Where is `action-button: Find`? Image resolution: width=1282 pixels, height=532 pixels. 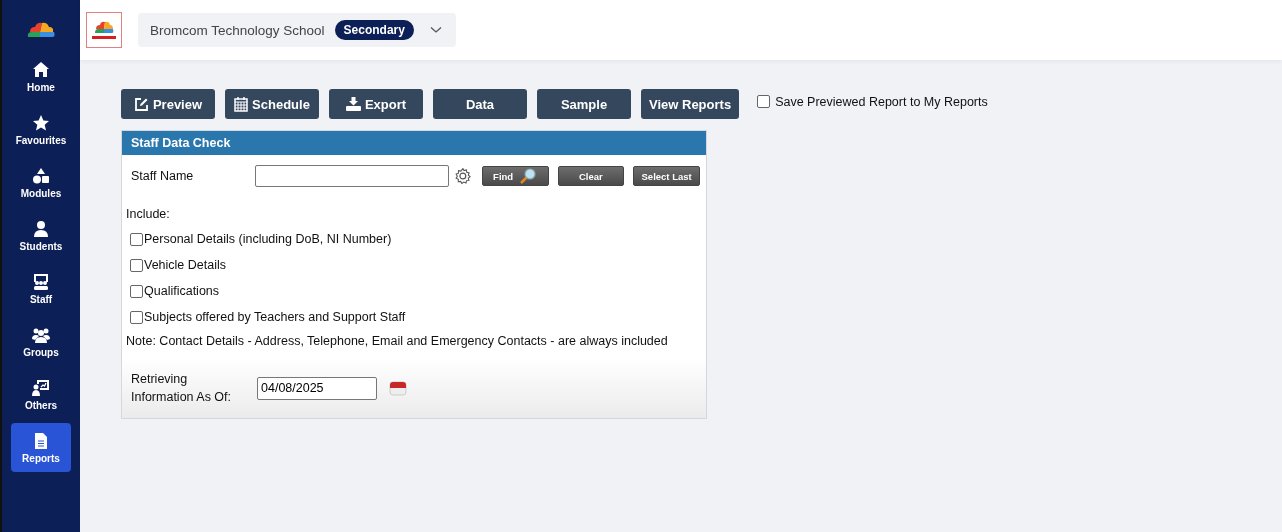 action-button: Find is located at coordinates (515, 176).